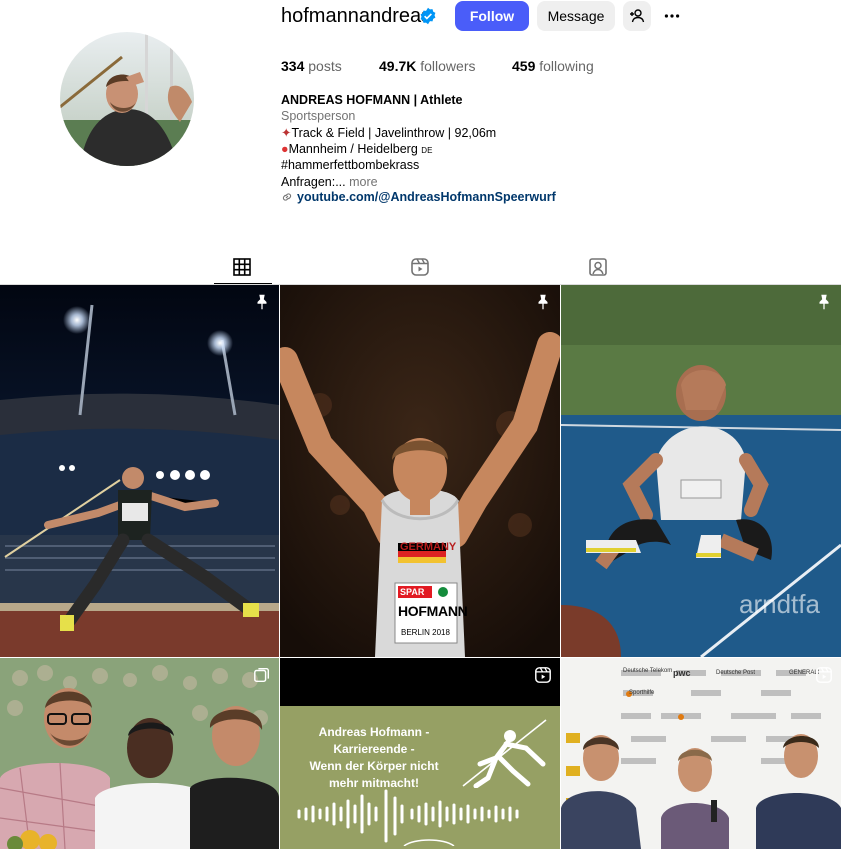  What do you see at coordinates (318, 116) in the screenshot?
I see `bio-category: Sportsperson` at bounding box center [318, 116].